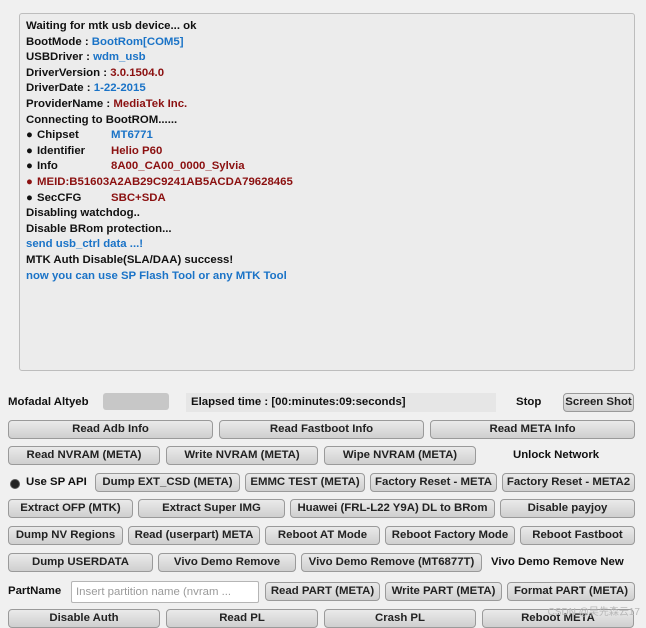  Describe the element at coordinates (111, 26) in the screenshot. I see `log-line: Waiting for mtk usb device... ok` at that location.